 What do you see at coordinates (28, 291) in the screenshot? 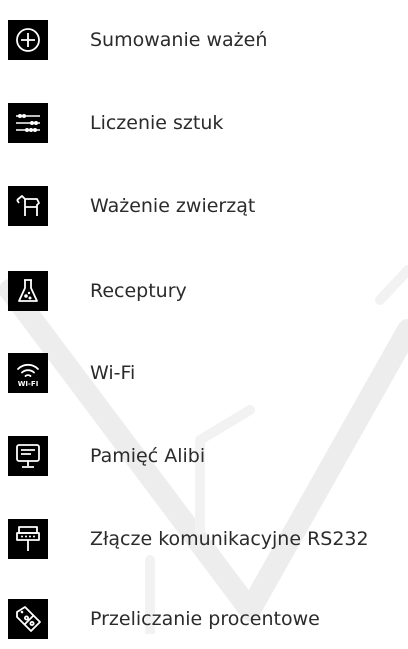
I see `flask-icon` at bounding box center [28, 291].